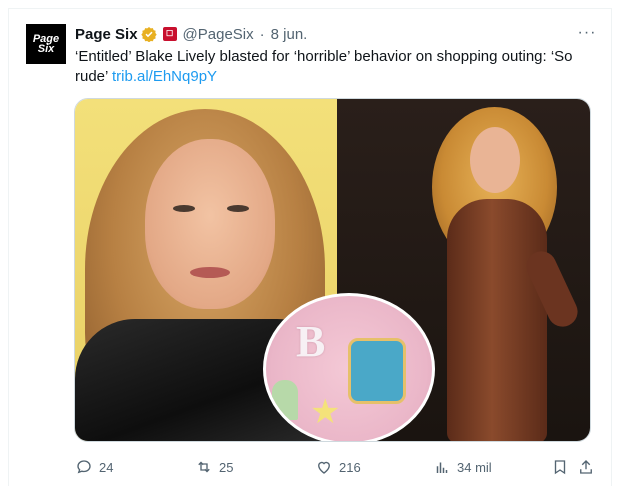 The width and height of the screenshot is (620, 494). I want to click on like-button: 216, so click(338, 467).